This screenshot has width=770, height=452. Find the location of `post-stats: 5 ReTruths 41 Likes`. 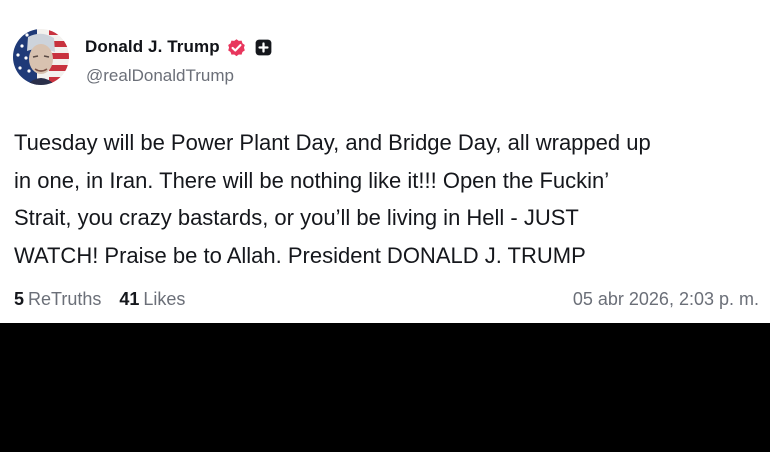

post-stats: 5 ReTruths 41 Likes is located at coordinates (99, 299).